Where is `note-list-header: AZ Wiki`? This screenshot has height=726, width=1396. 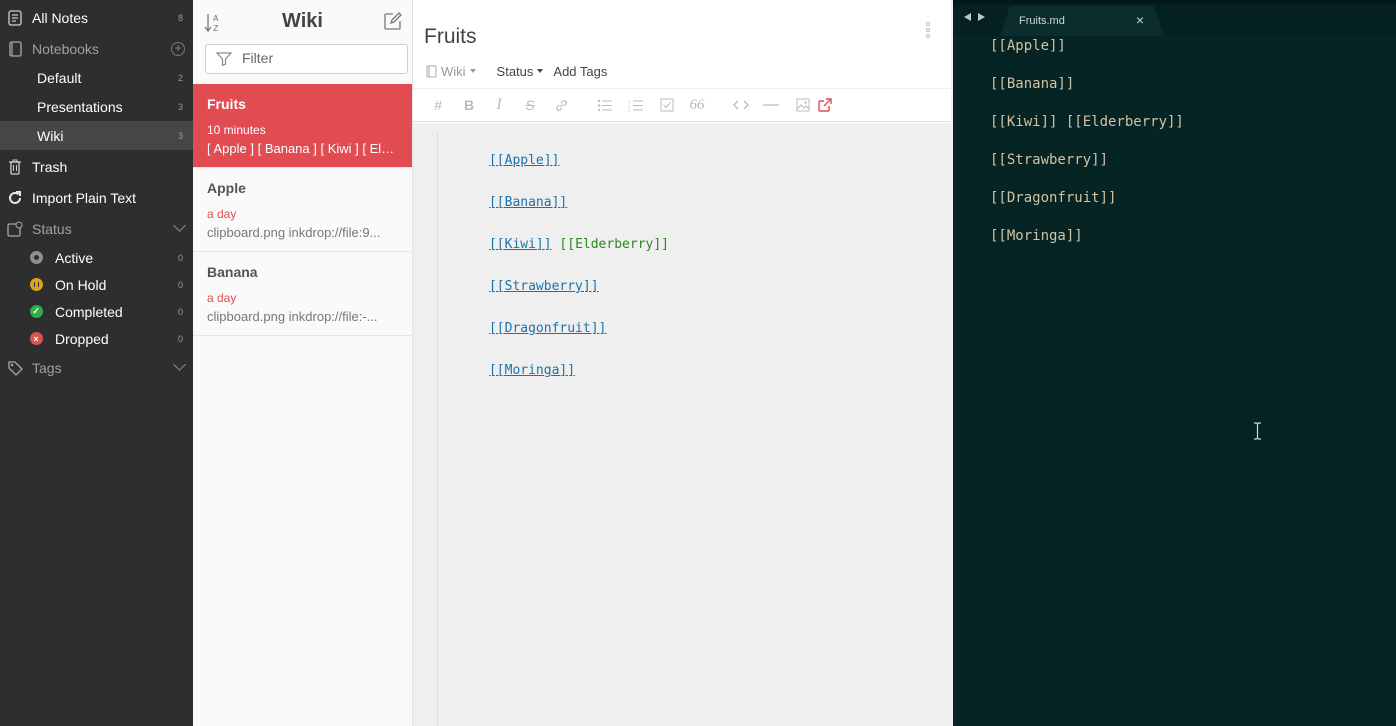
note-list-header: AZ Wiki is located at coordinates (302, 21).